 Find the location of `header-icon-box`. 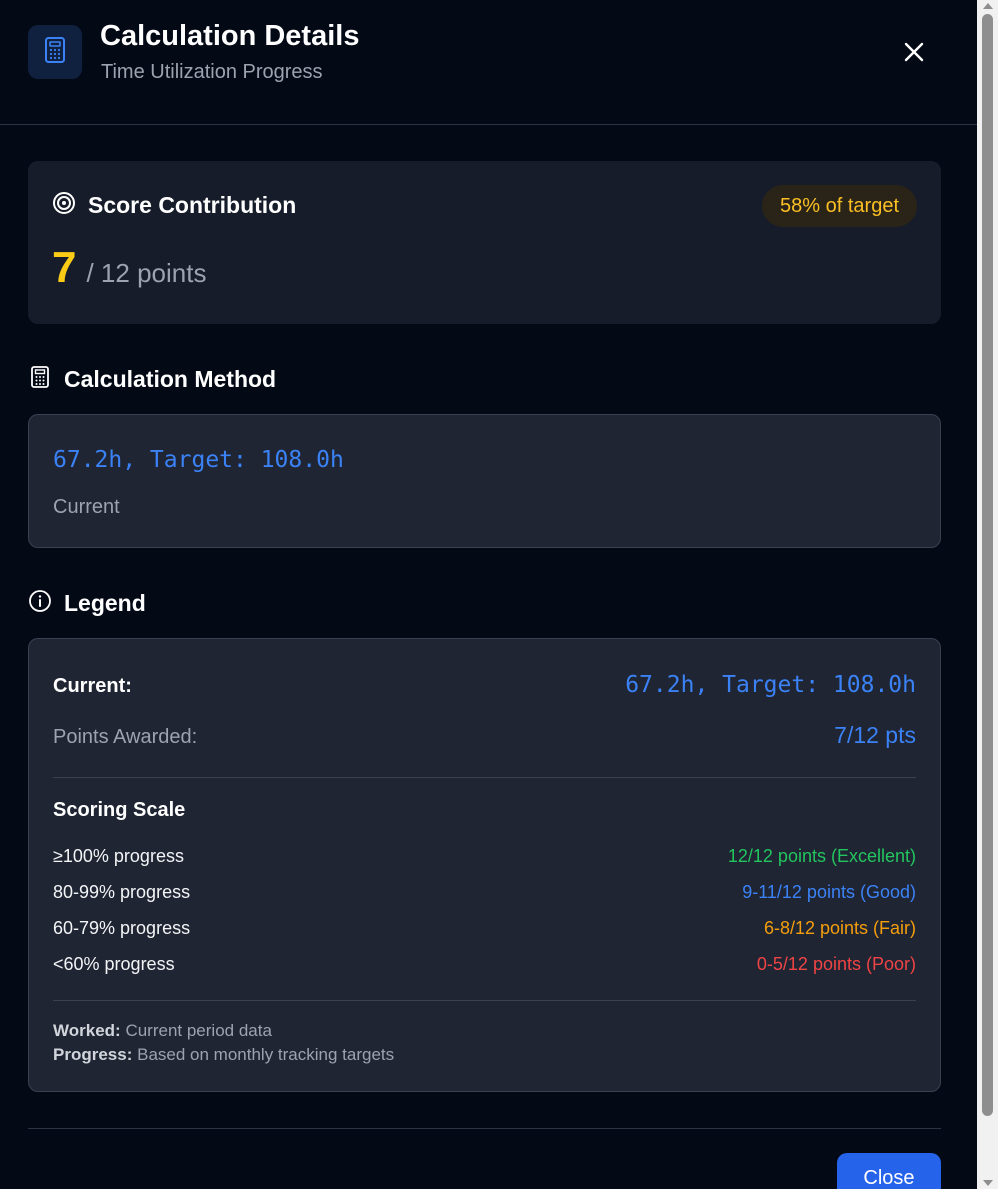

header-icon-box is located at coordinates (55, 52).